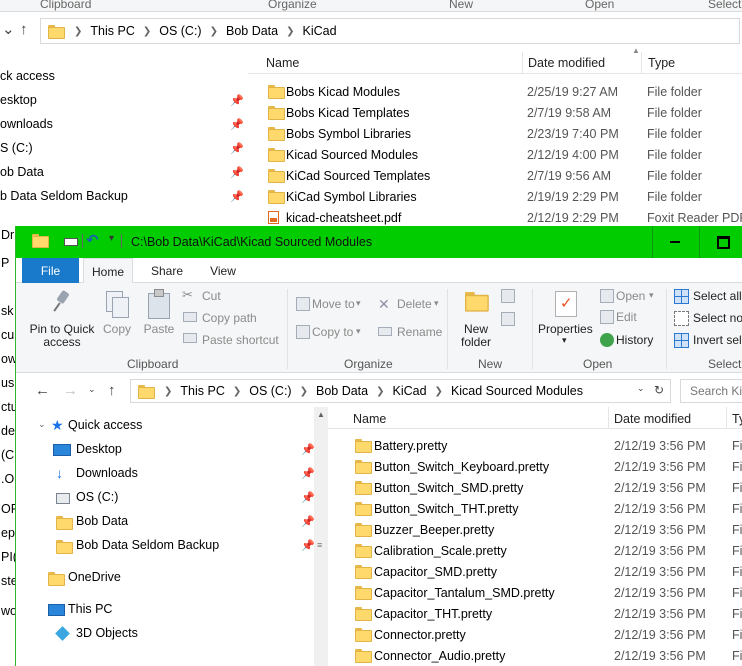 The height and width of the screenshot is (666, 742). Describe the element at coordinates (419, 332) in the screenshot. I see `rename-button: Rename` at that location.